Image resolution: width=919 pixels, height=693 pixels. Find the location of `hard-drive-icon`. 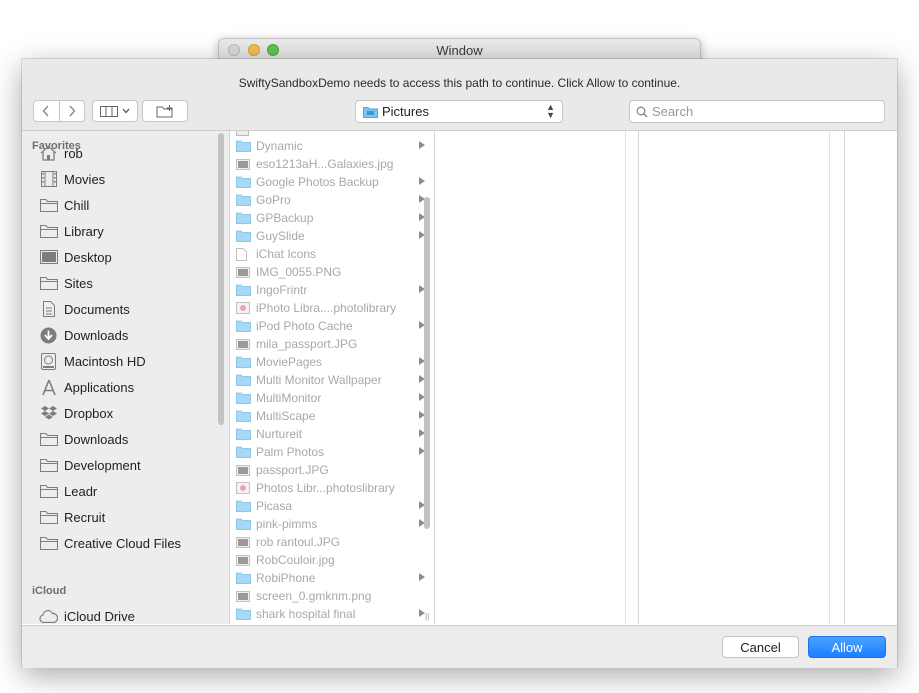

hard-drive-icon is located at coordinates (48, 361).